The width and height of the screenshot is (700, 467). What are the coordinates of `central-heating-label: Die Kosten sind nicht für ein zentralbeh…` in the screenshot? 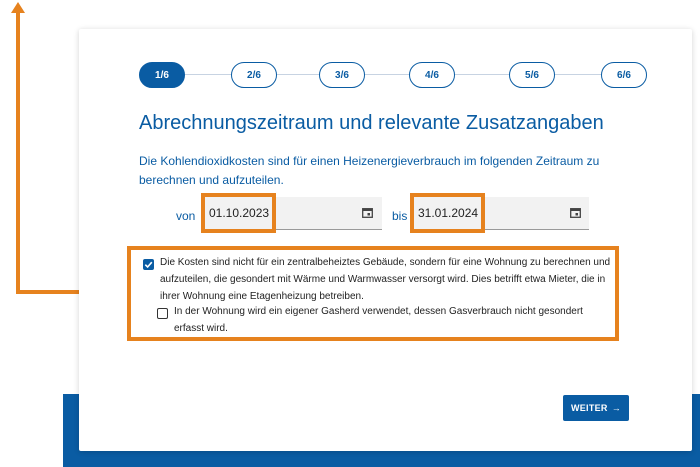 It's located at (386, 279).